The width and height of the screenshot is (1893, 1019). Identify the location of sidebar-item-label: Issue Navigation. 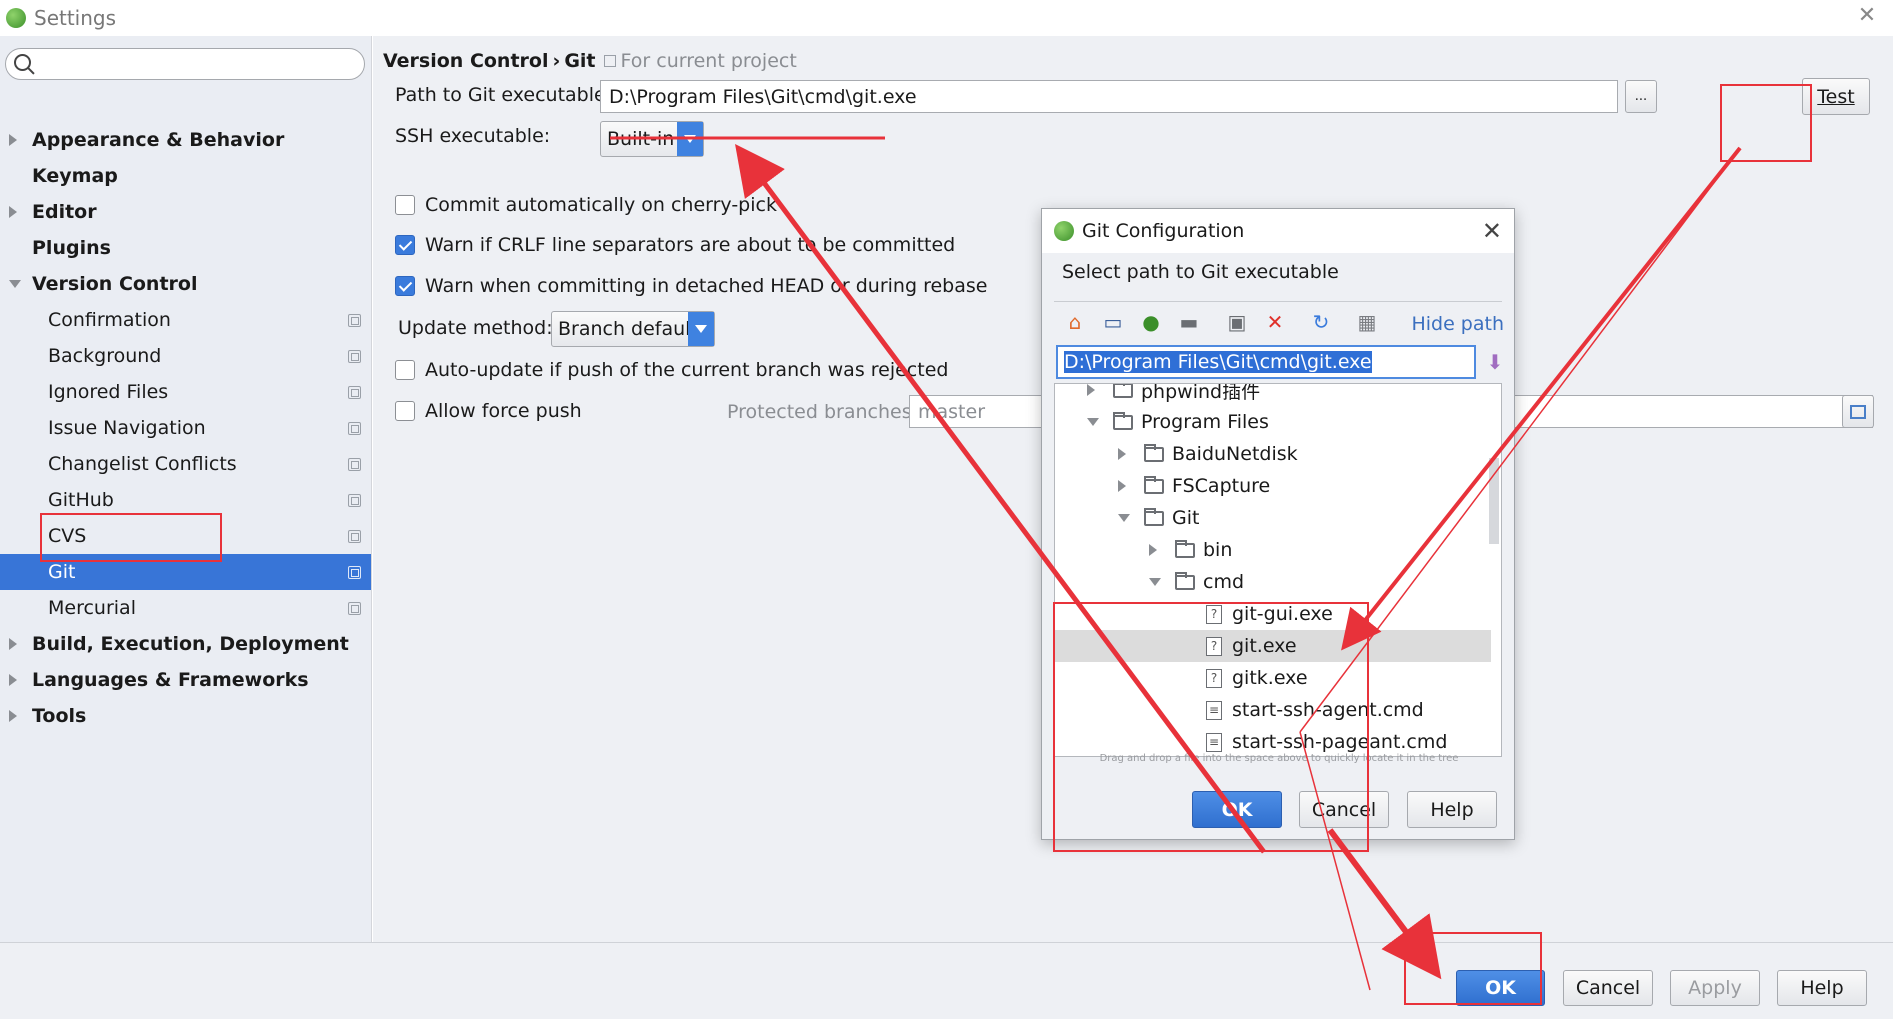
(127, 428).